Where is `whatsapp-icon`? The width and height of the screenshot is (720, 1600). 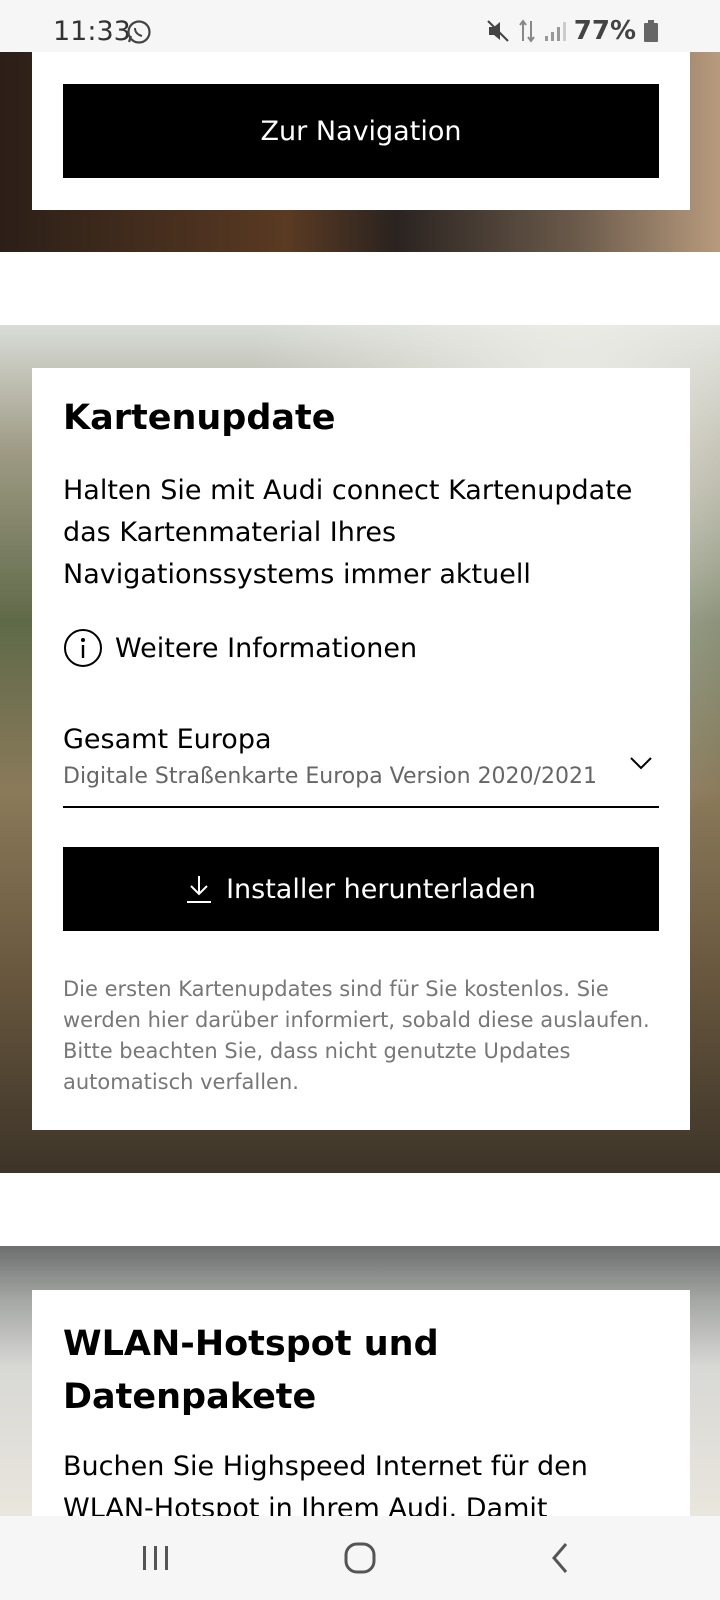 whatsapp-icon is located at coordinates (139, 32).